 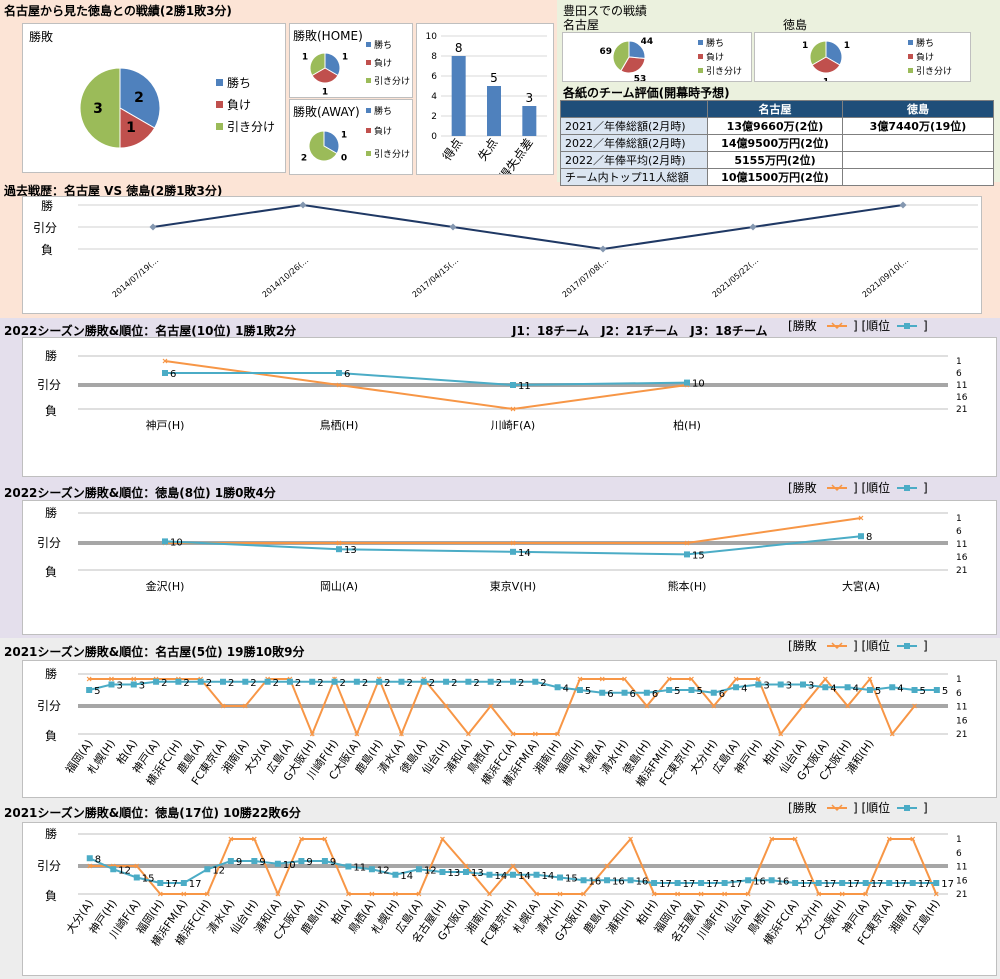 I want to click on table-cell: 2022／年俸平均(2月時), so click(x=634, y=160).